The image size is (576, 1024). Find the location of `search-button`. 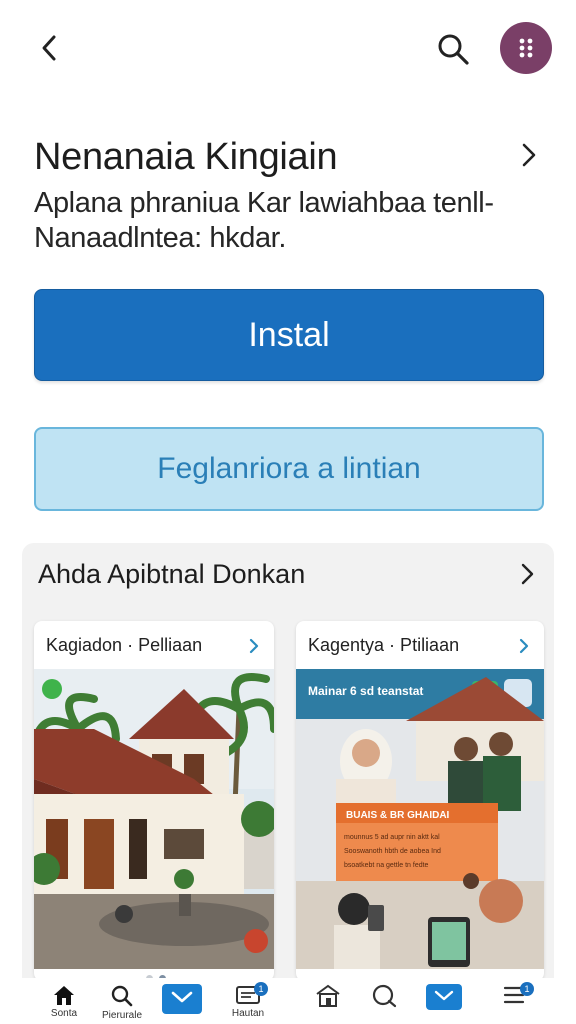

search-button is located at coordinates (453, 49).